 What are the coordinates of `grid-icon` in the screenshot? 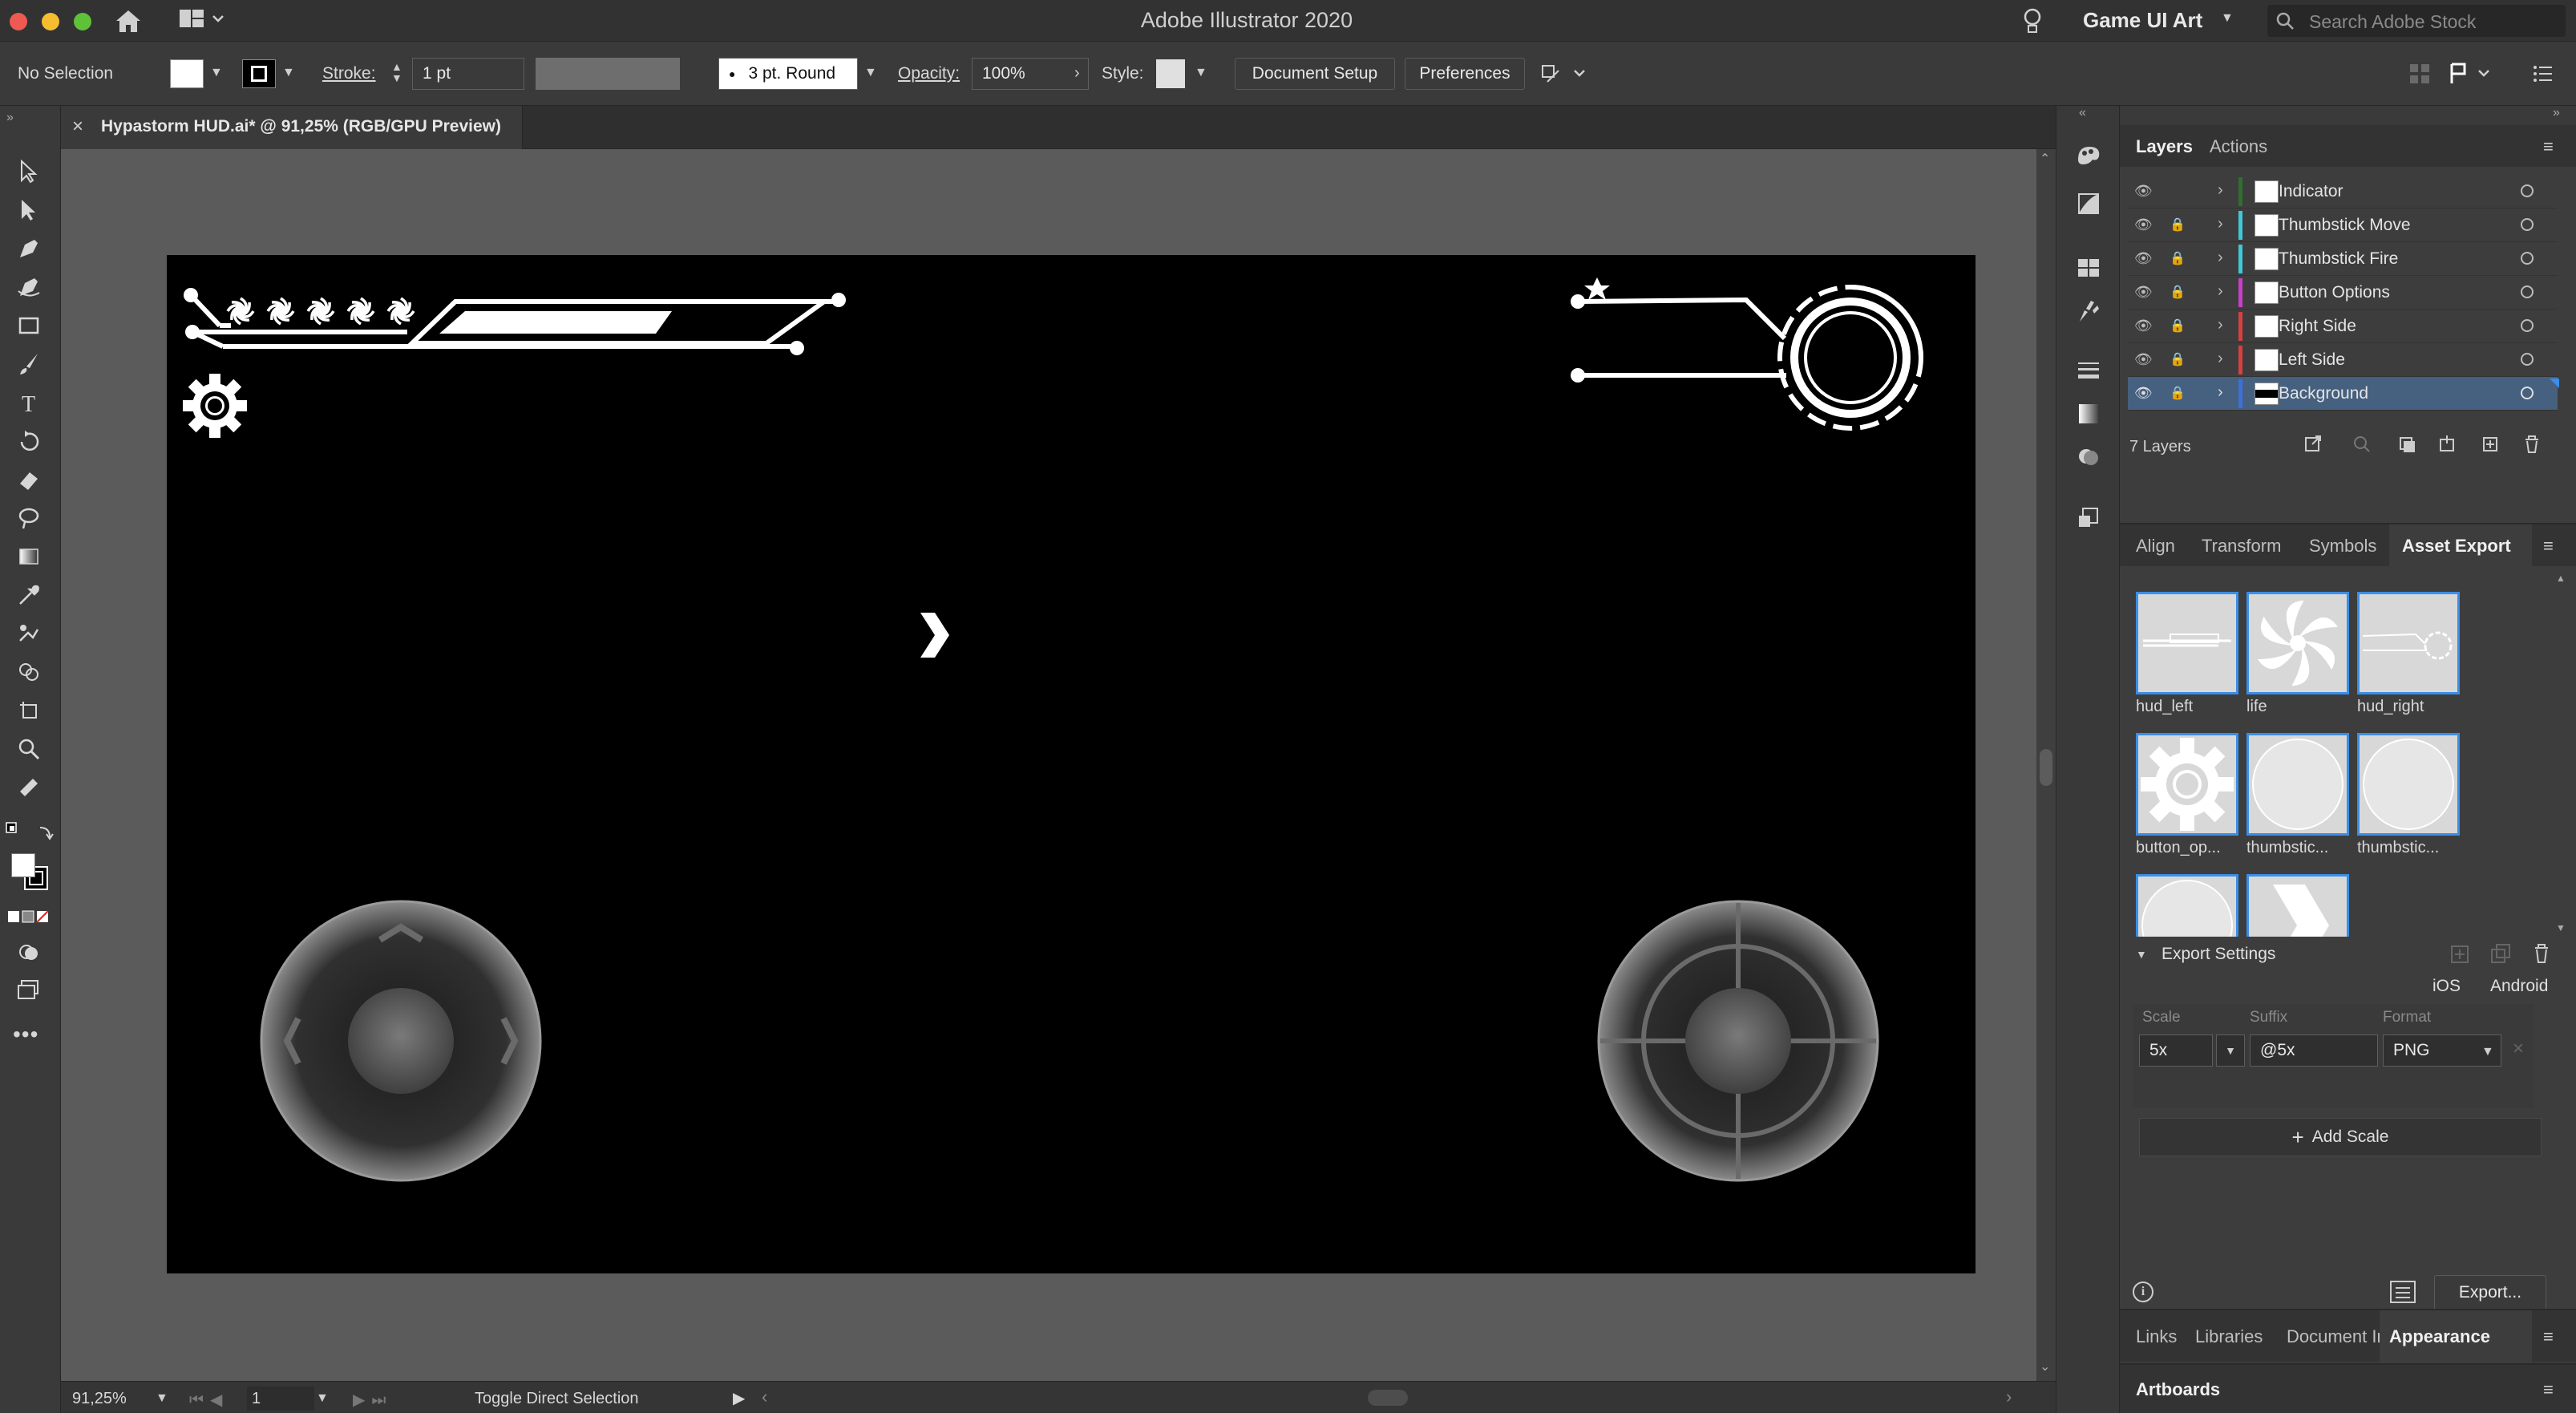 It's located at (2419, 74).